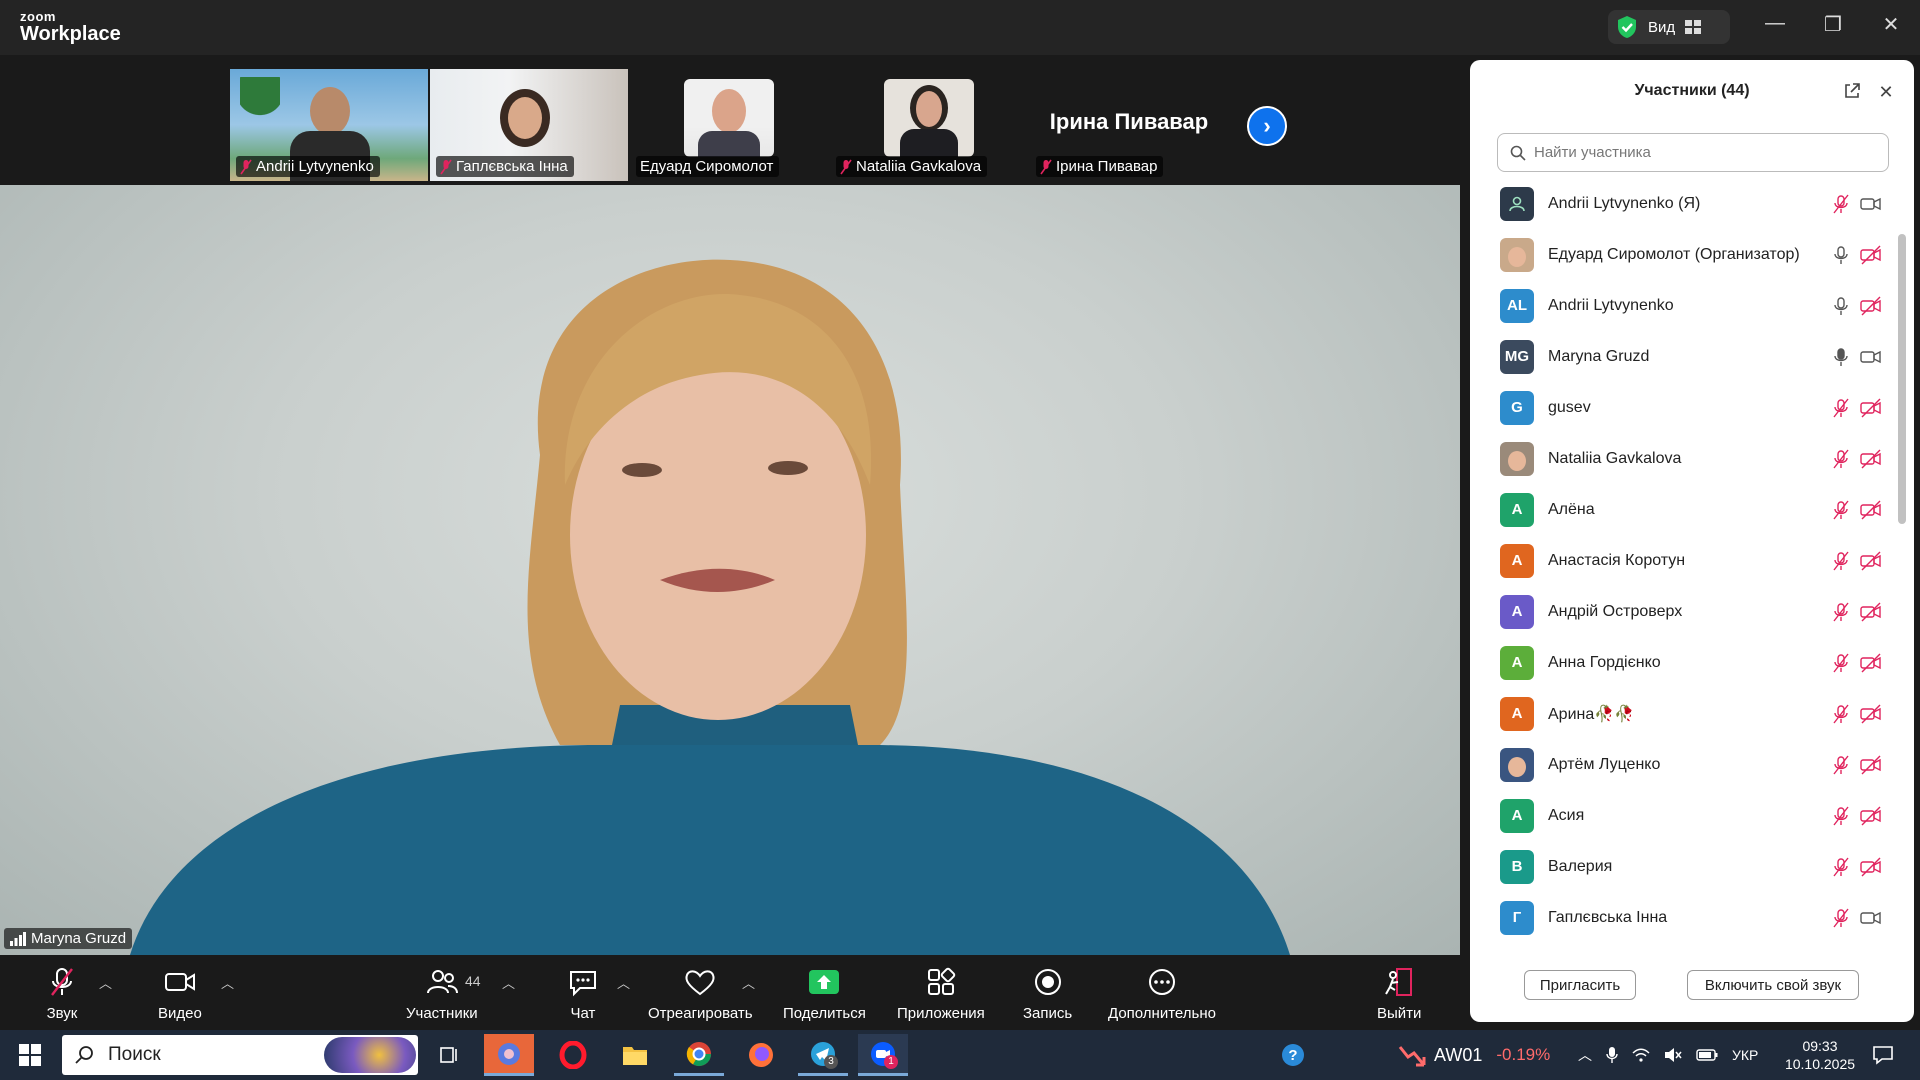  I want to click on participant-name: Анастасія Коротун, so click(1617, 560).